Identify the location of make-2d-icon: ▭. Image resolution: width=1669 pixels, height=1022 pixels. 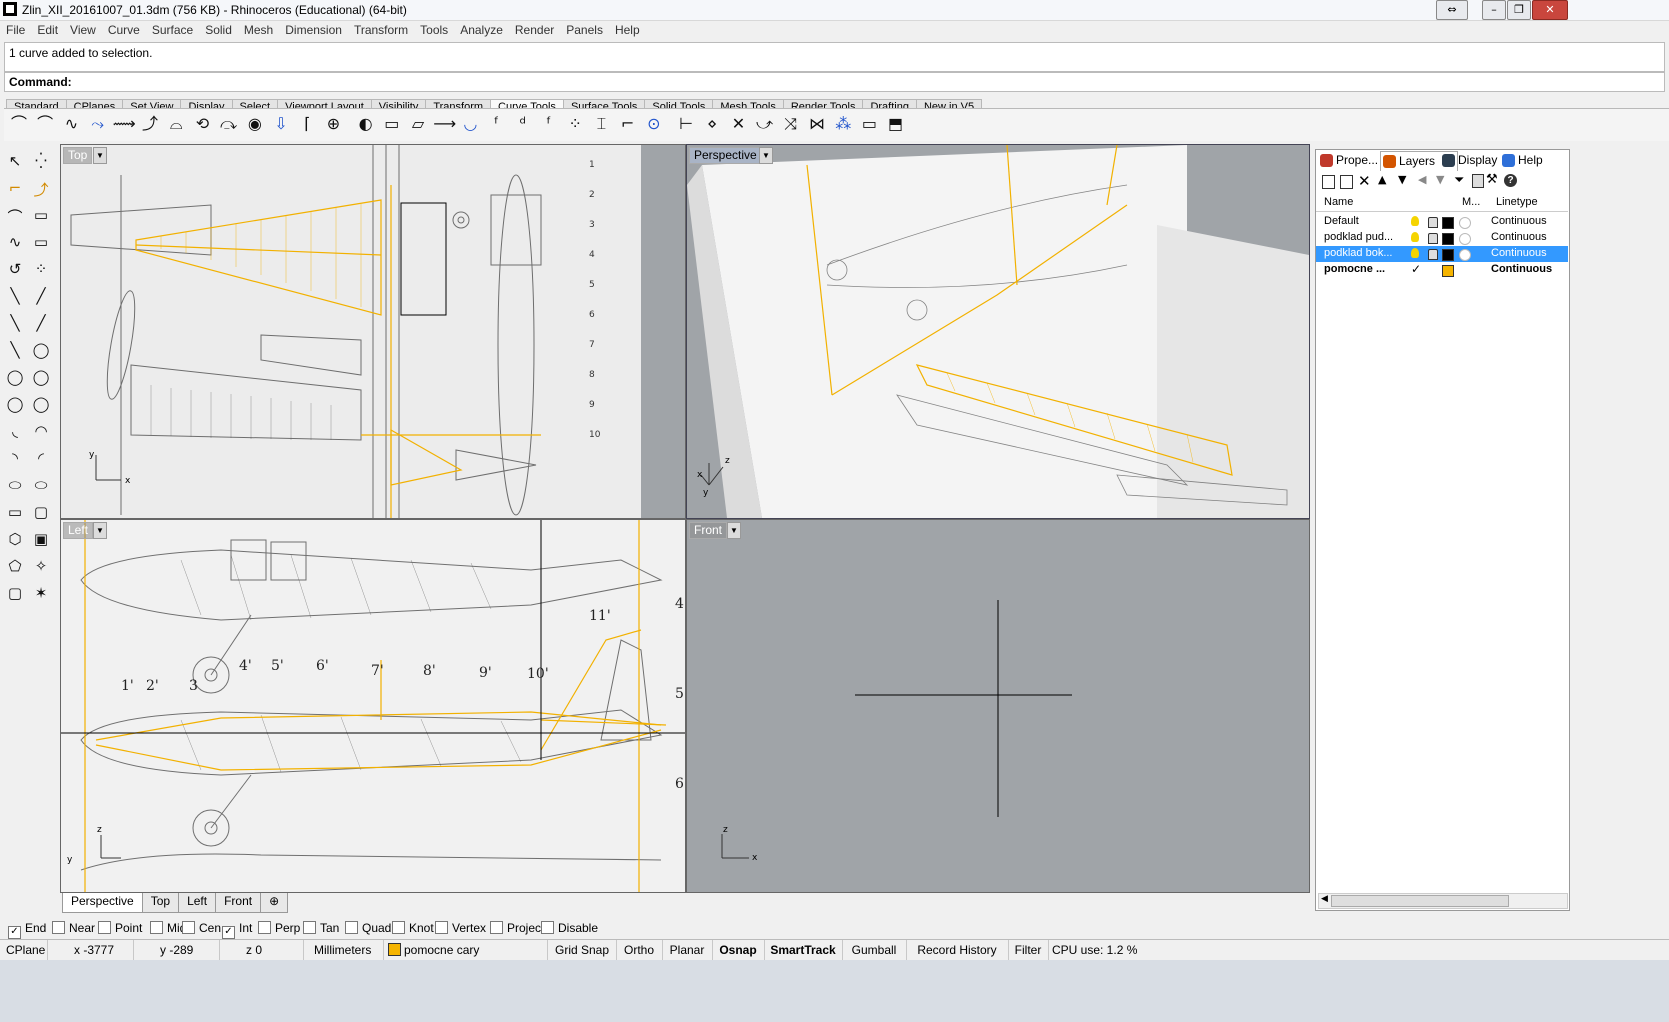
(392, 124).